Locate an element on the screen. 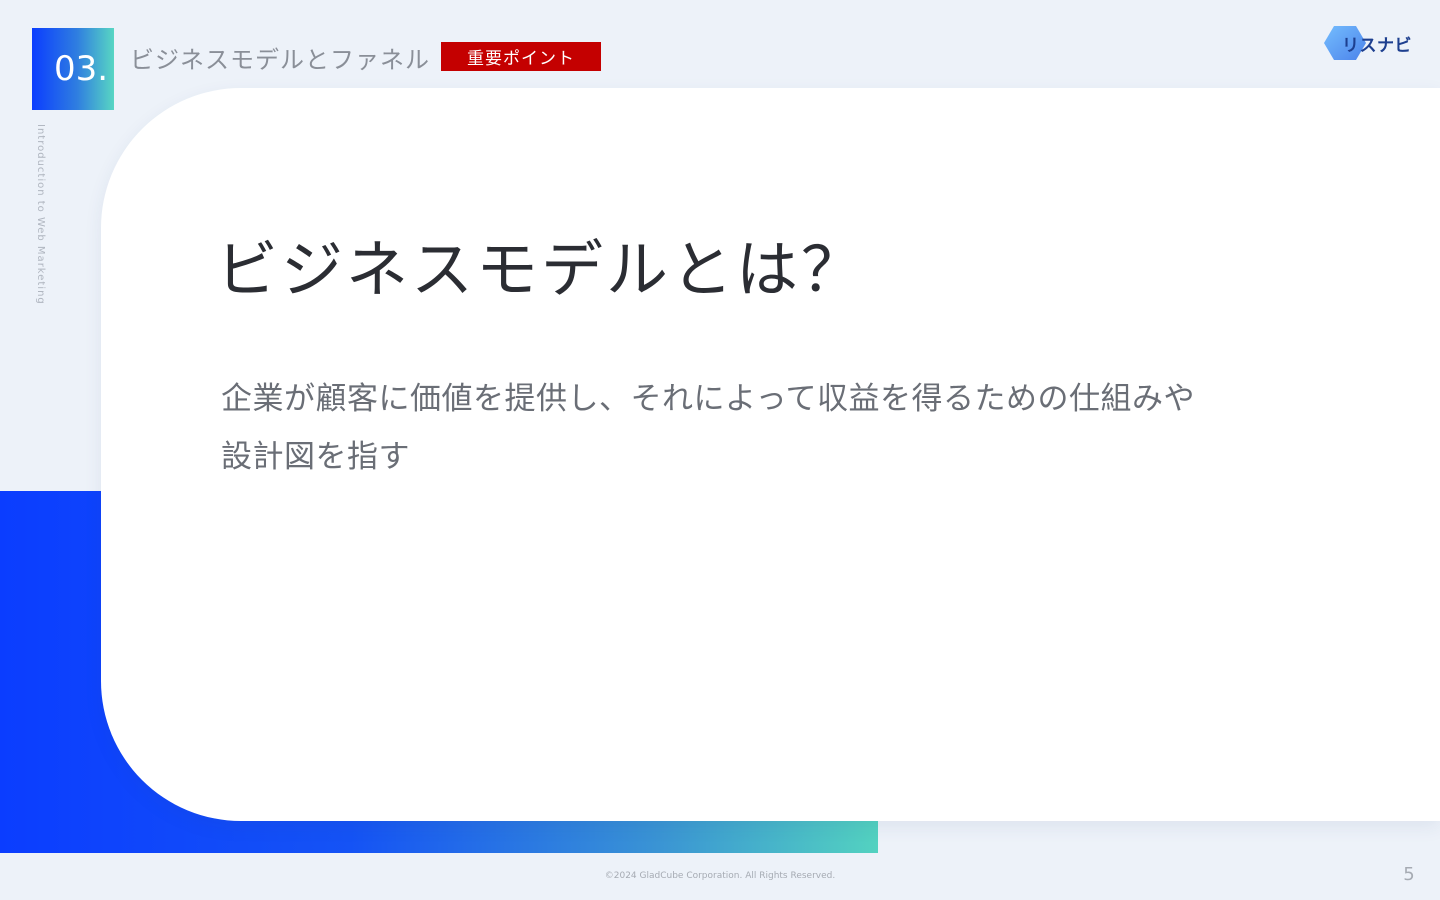 This screenshot has height=900, width=1440. page-heading: ビジネスモデルとは？ is located at coordinates (541, 269).